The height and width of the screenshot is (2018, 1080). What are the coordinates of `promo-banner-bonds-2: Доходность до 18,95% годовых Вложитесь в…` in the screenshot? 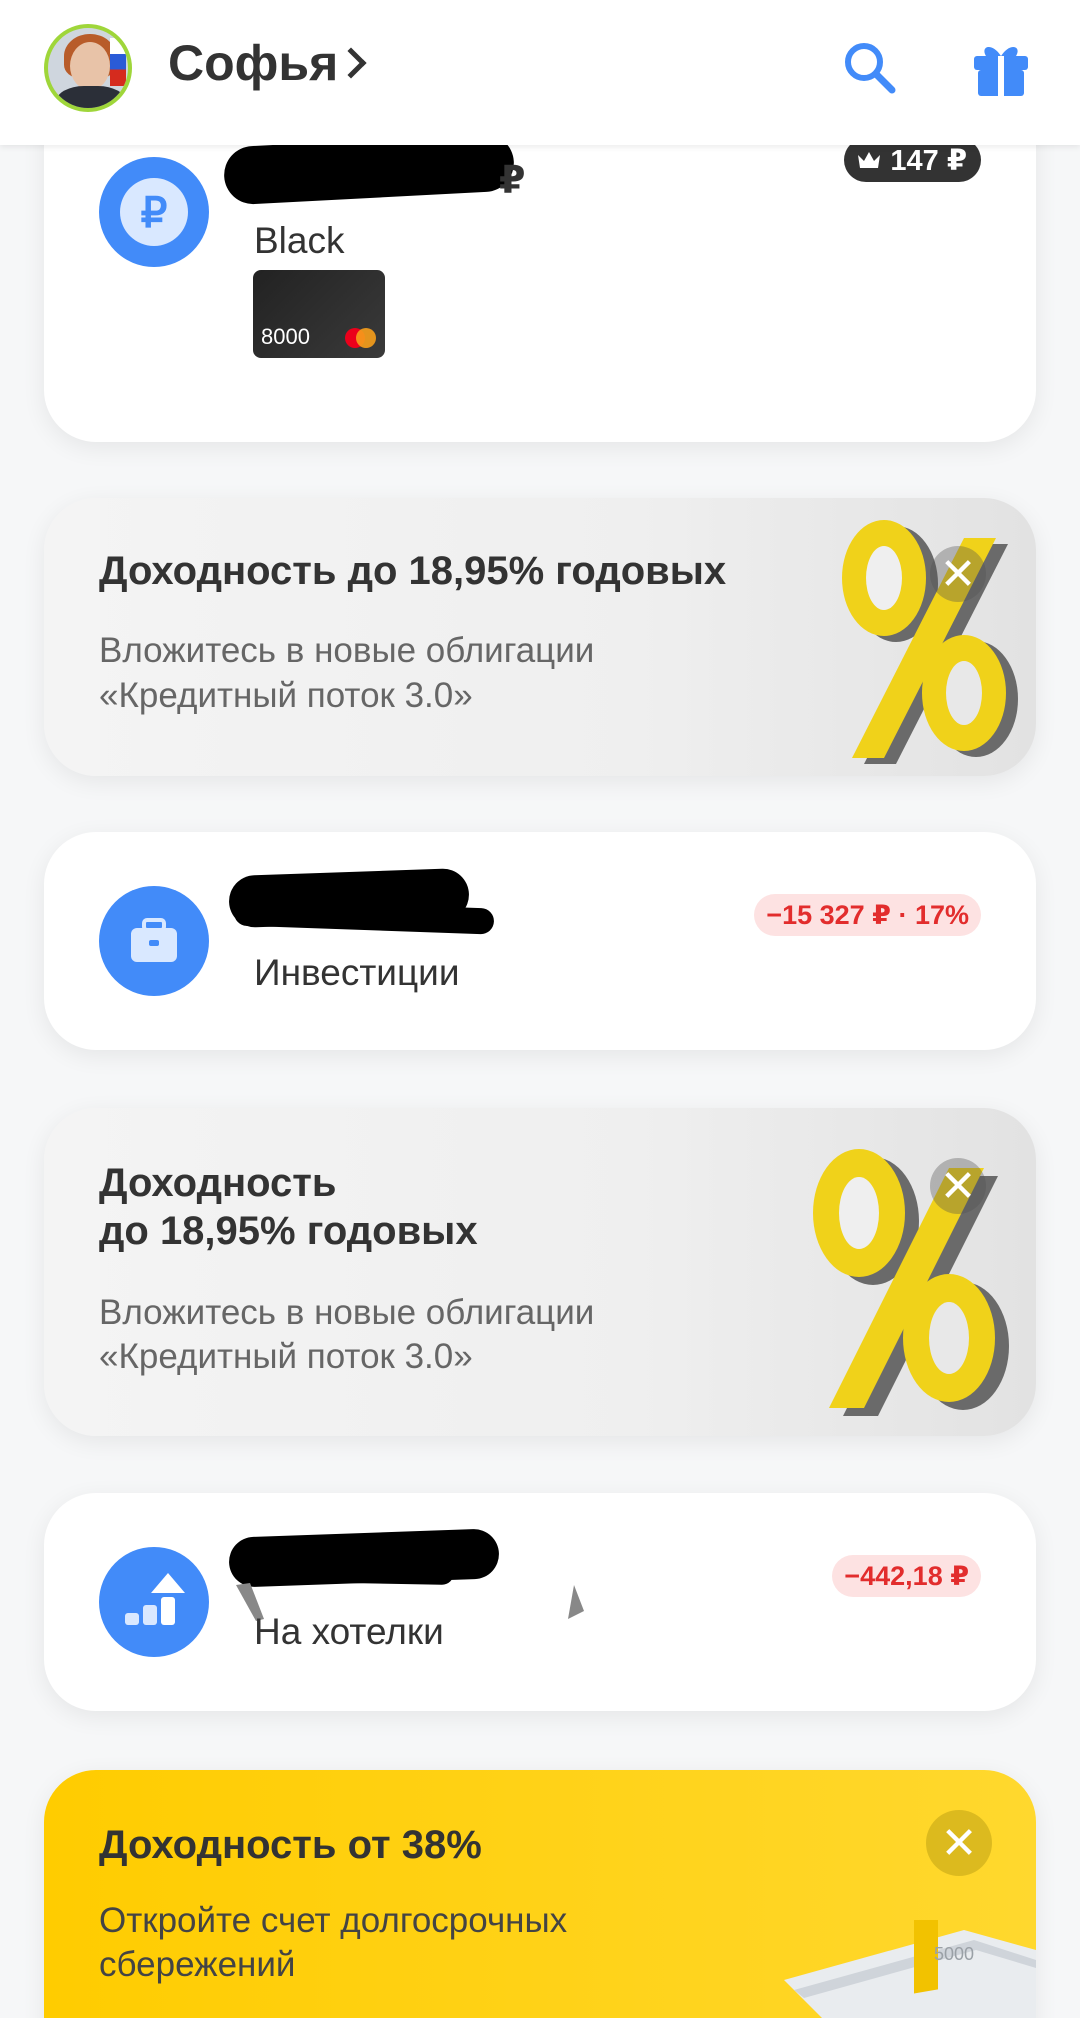 It's located at (540, 1272).